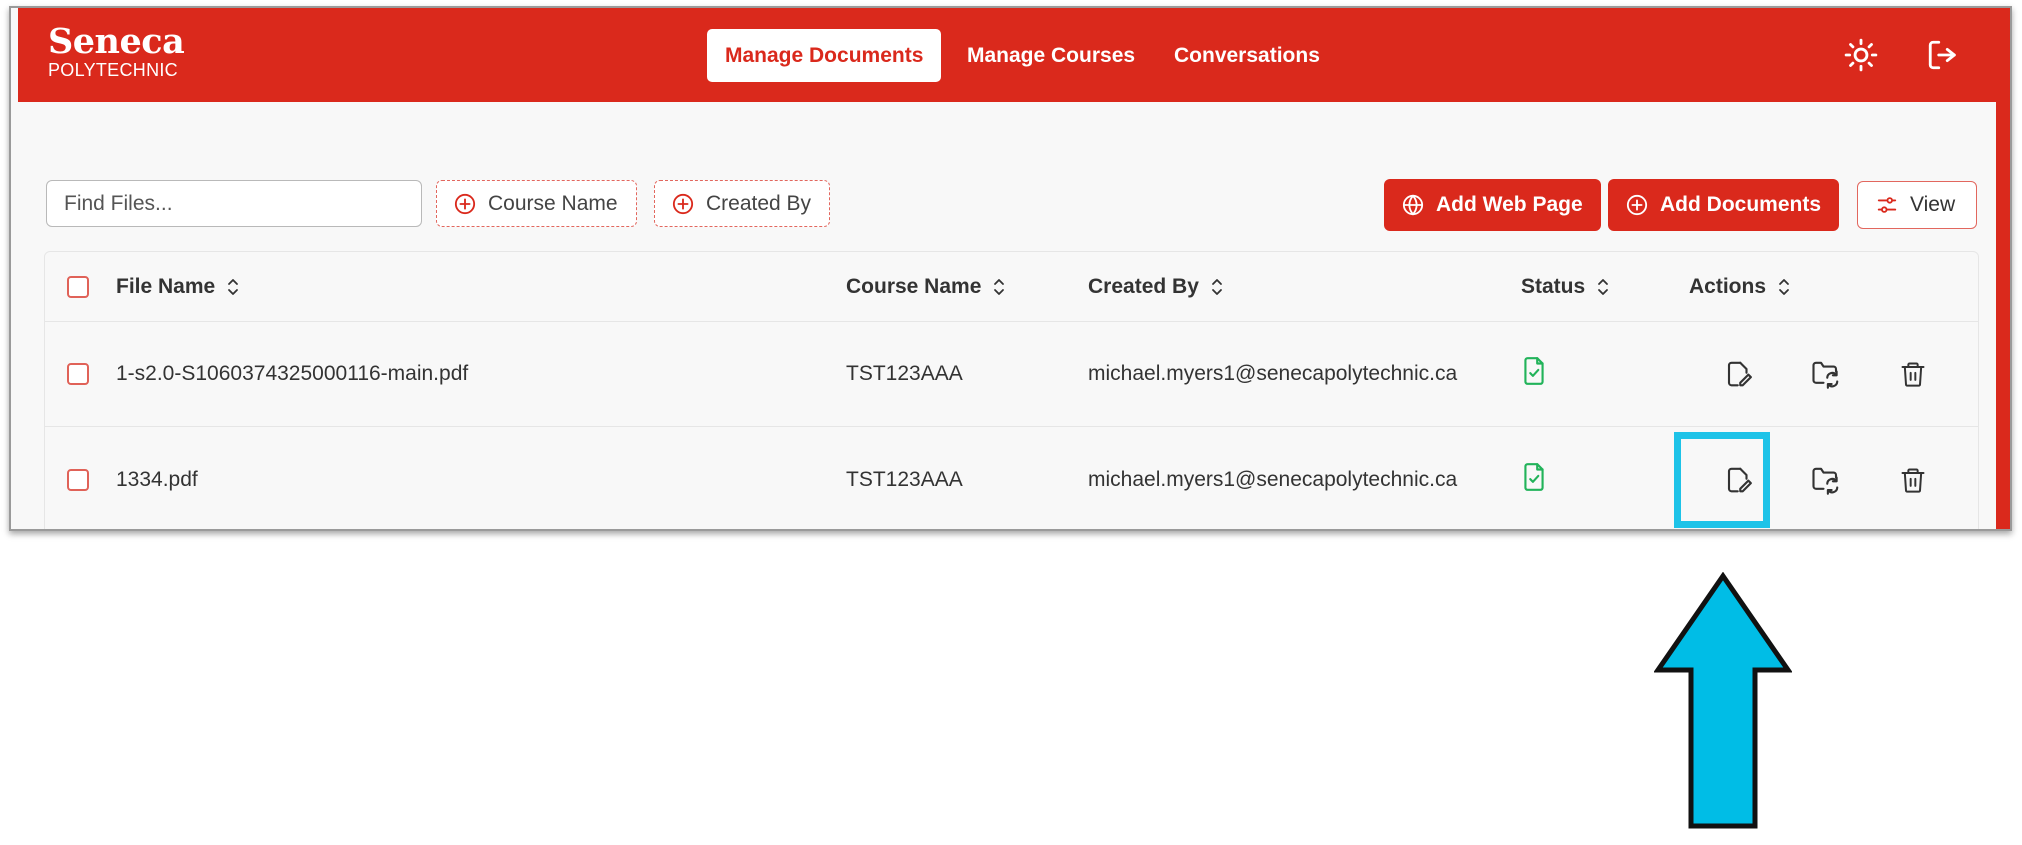 The height and width of the screenshot is (845, 2022). I want to click on add-web-page-button: Add Web Page, so click(1492, 205).